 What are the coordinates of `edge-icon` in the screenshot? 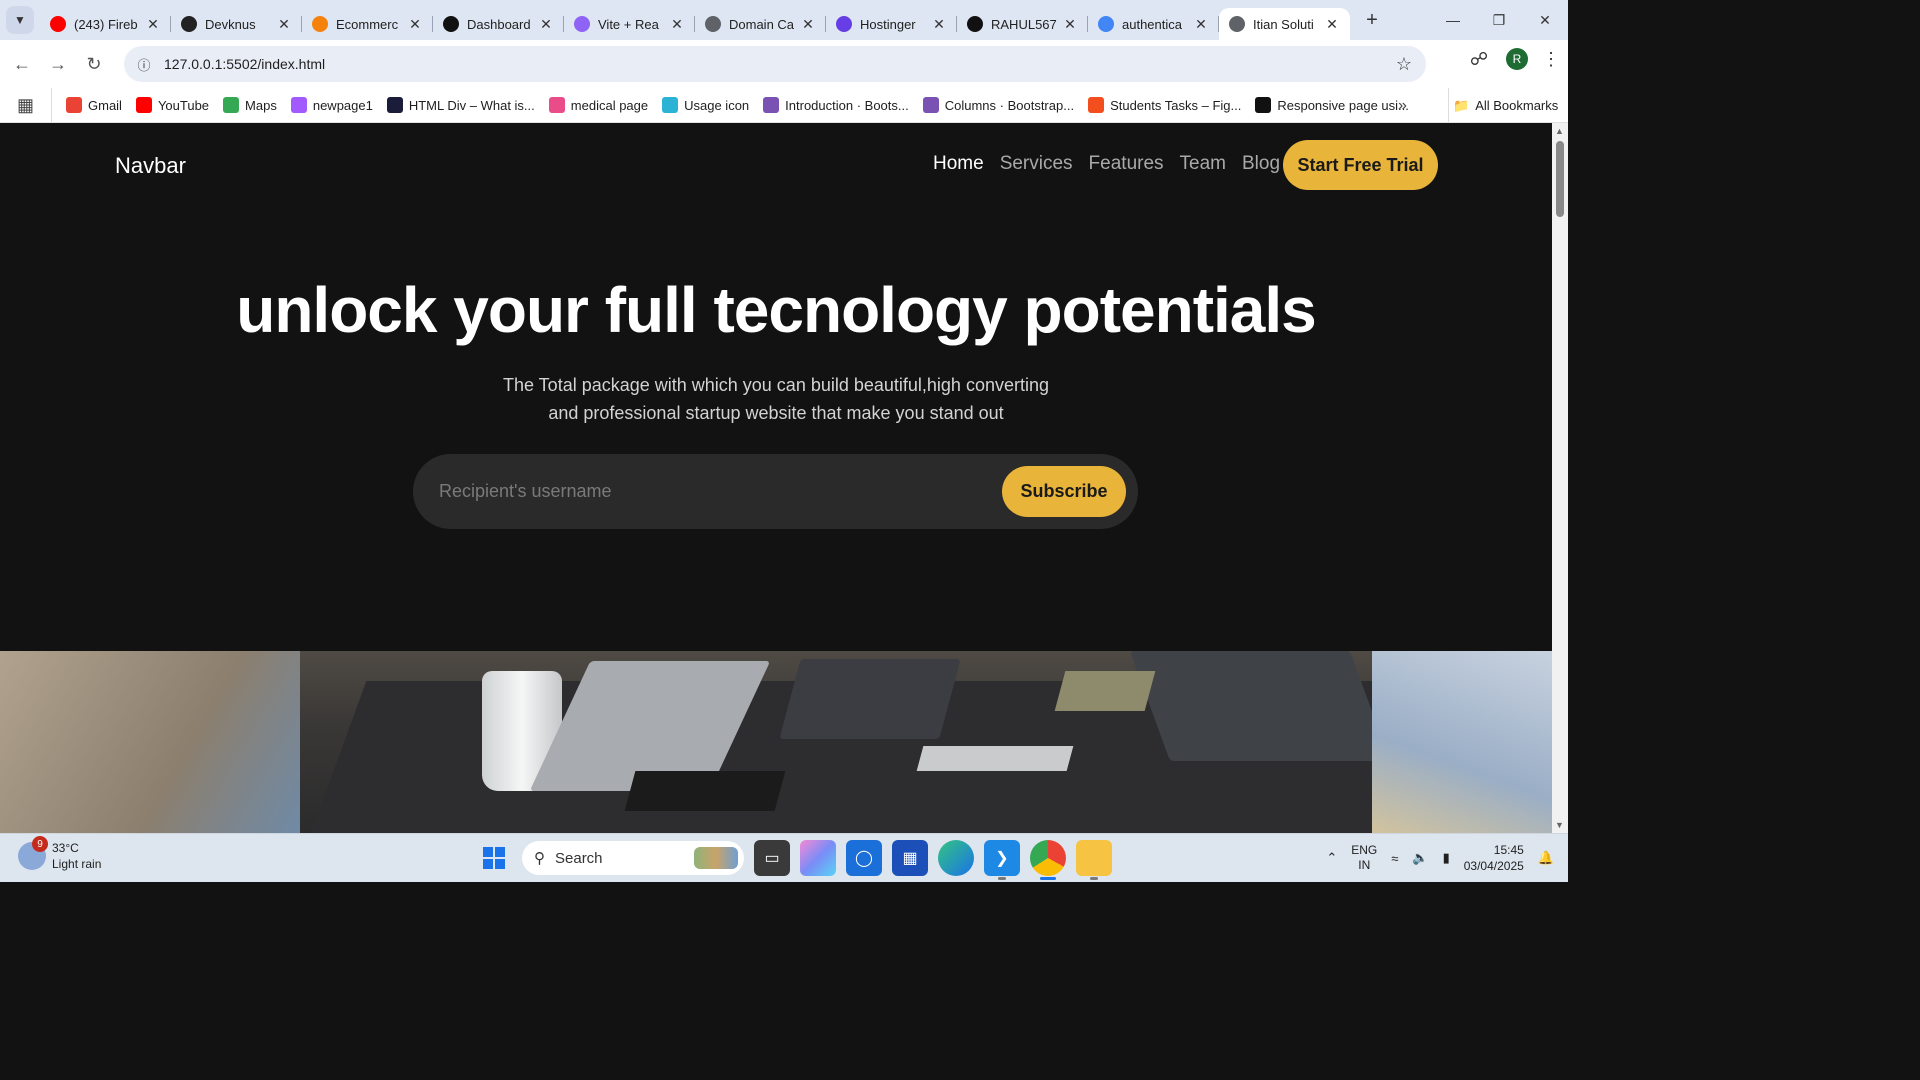 It's located at (956, 858).